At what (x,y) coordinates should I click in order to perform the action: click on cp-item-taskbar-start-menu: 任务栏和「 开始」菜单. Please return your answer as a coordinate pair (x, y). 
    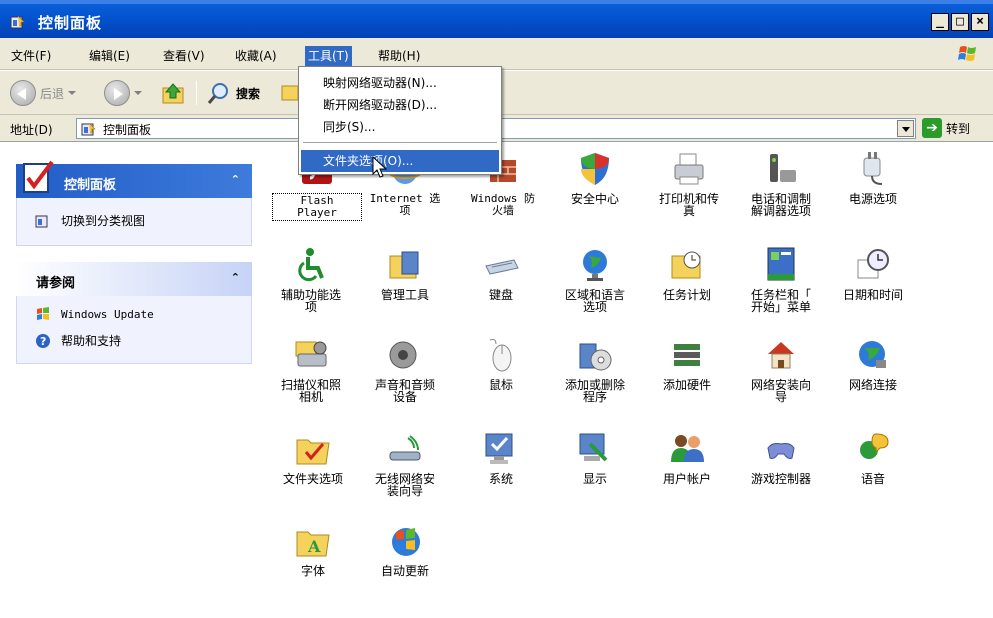
    Looking at the image, I should click on (781, 279).